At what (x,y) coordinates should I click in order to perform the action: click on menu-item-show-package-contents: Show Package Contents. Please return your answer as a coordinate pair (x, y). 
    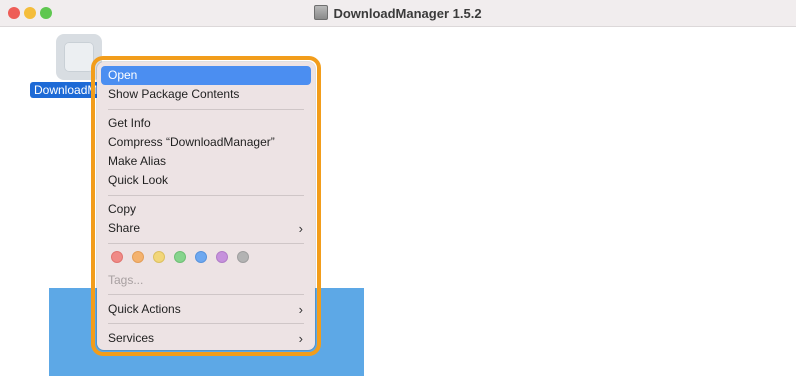
    Looking at the image, I should click on (206, 94).